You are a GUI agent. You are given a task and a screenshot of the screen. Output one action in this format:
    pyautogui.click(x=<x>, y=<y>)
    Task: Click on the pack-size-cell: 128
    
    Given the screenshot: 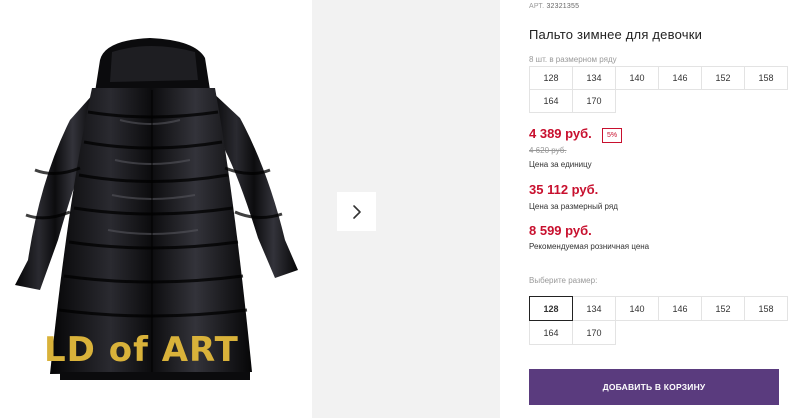 What is the action you would take?
    pyautogui.click(x=551, y=78)
    